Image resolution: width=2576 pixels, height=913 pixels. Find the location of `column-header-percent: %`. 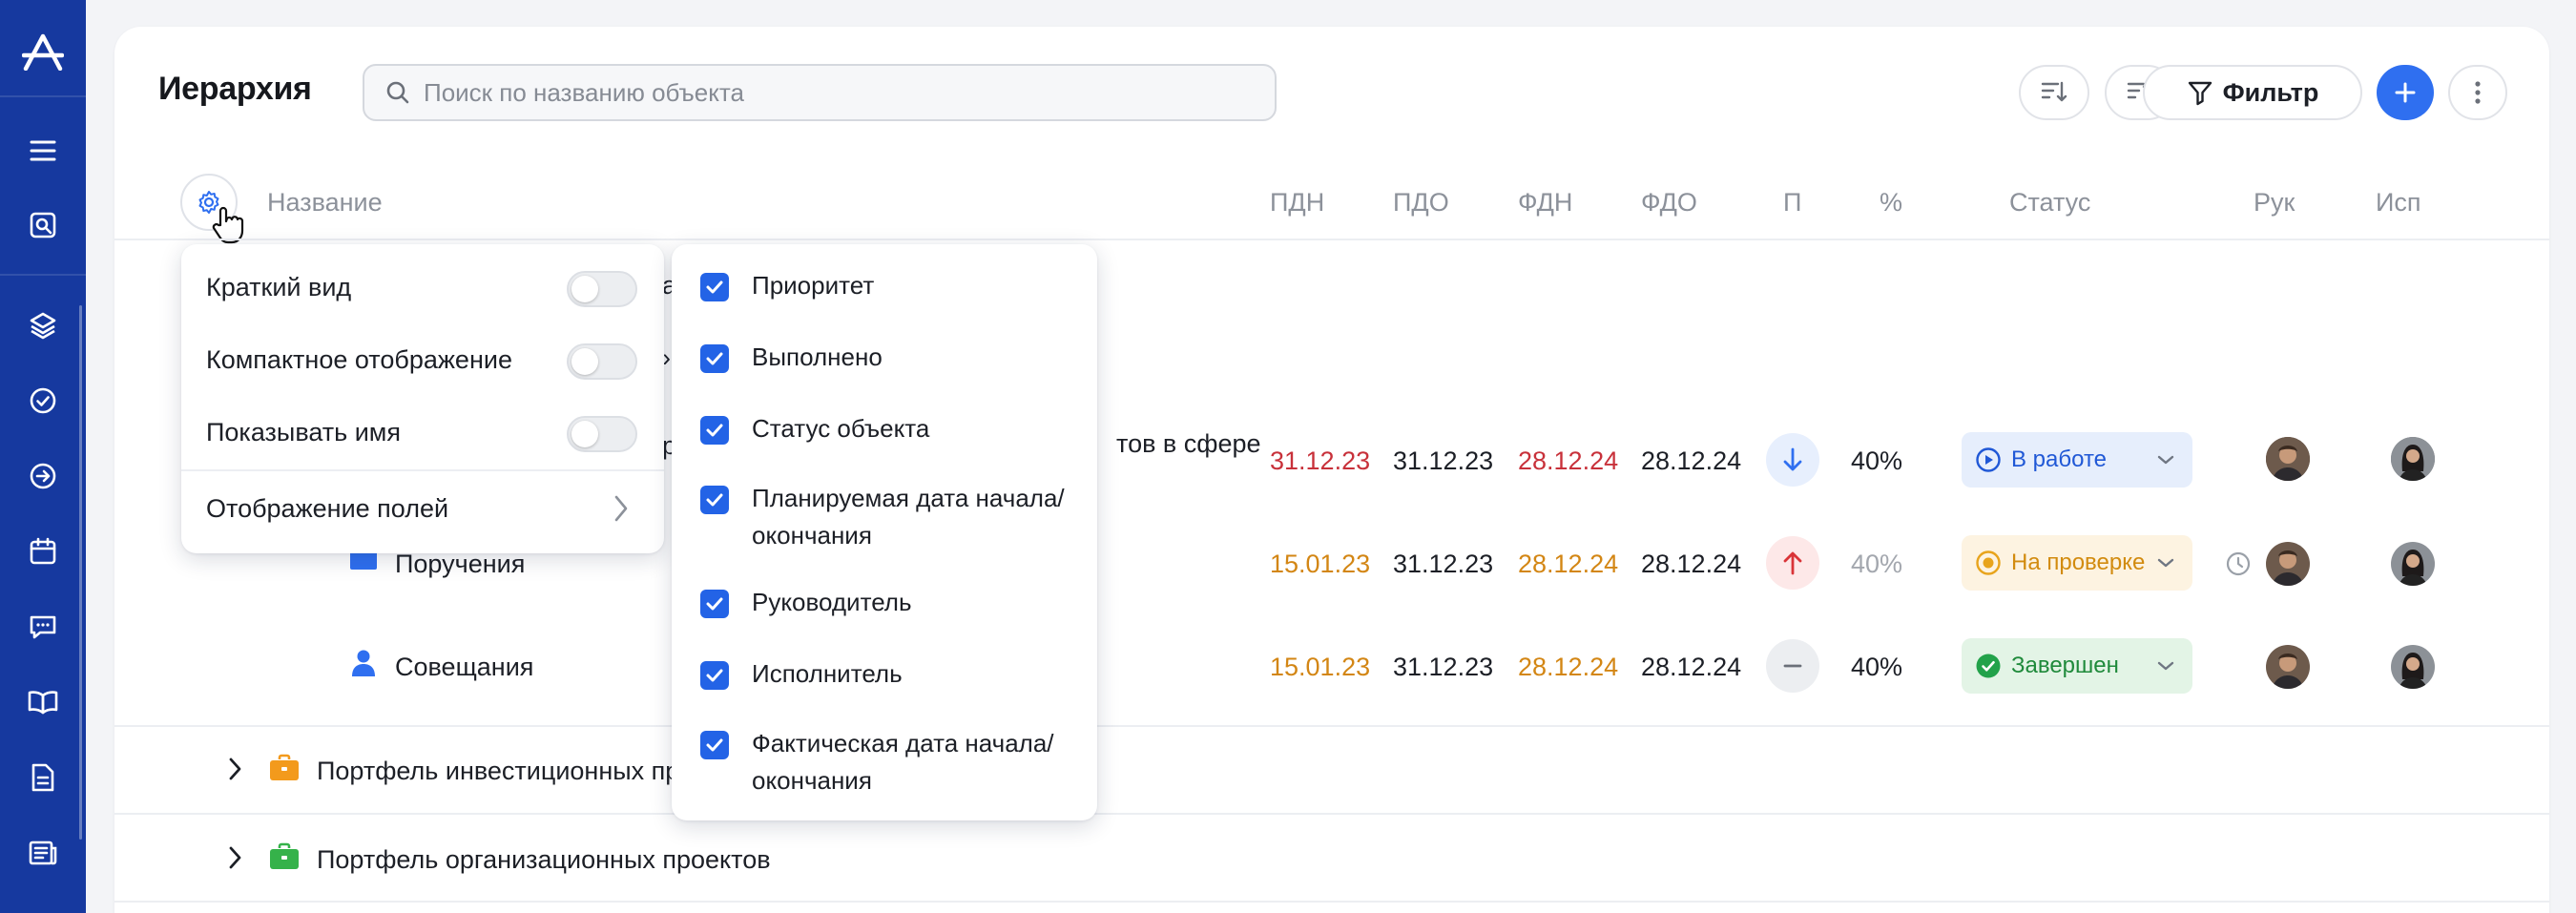

column-header-percent: % is located at coordinates (1891, 203).